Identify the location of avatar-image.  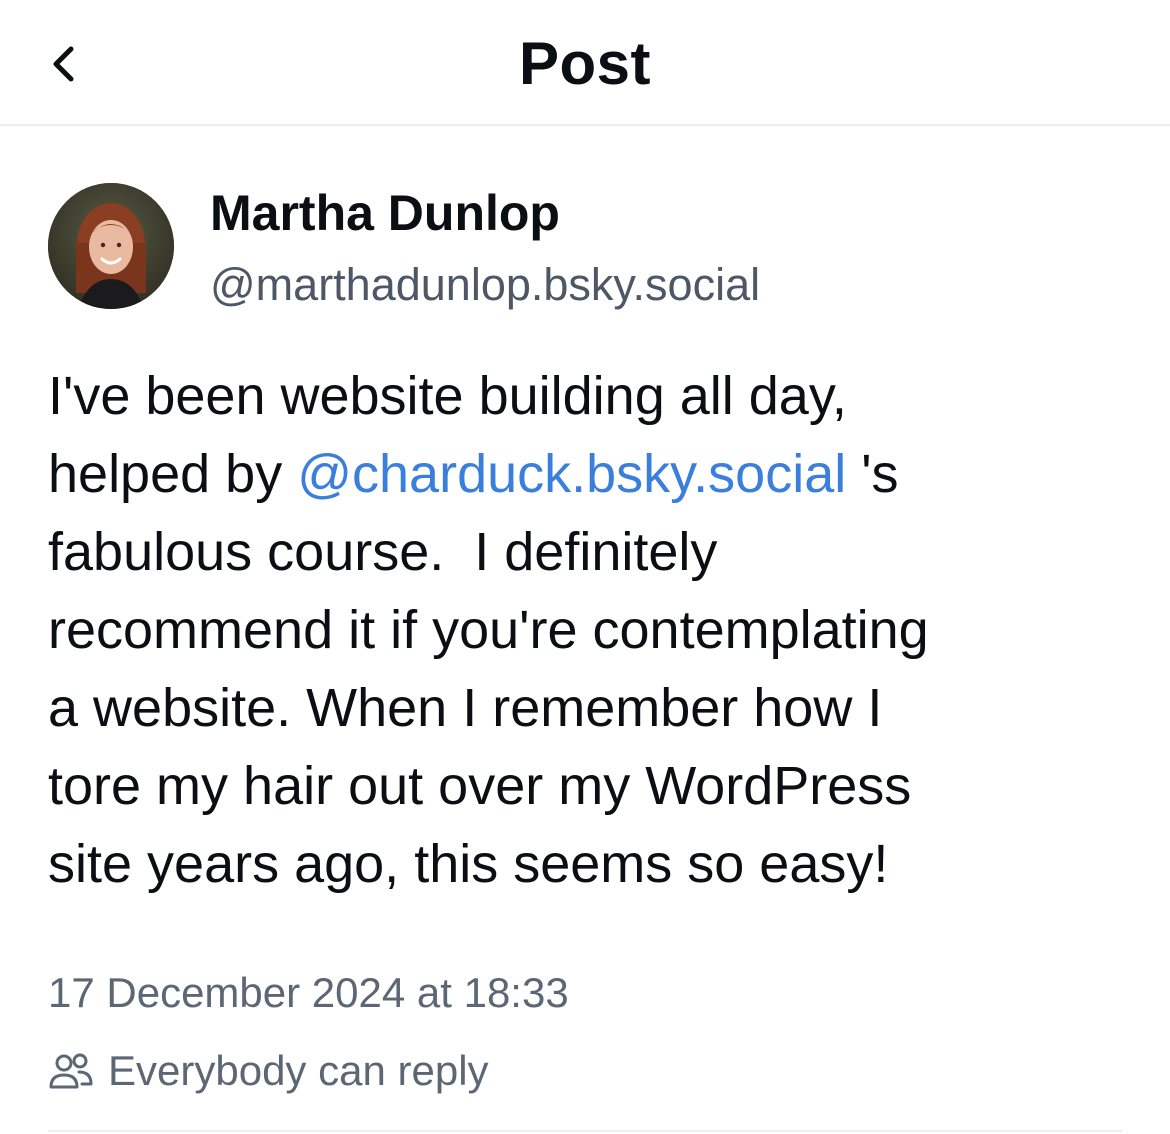
(111, 246).